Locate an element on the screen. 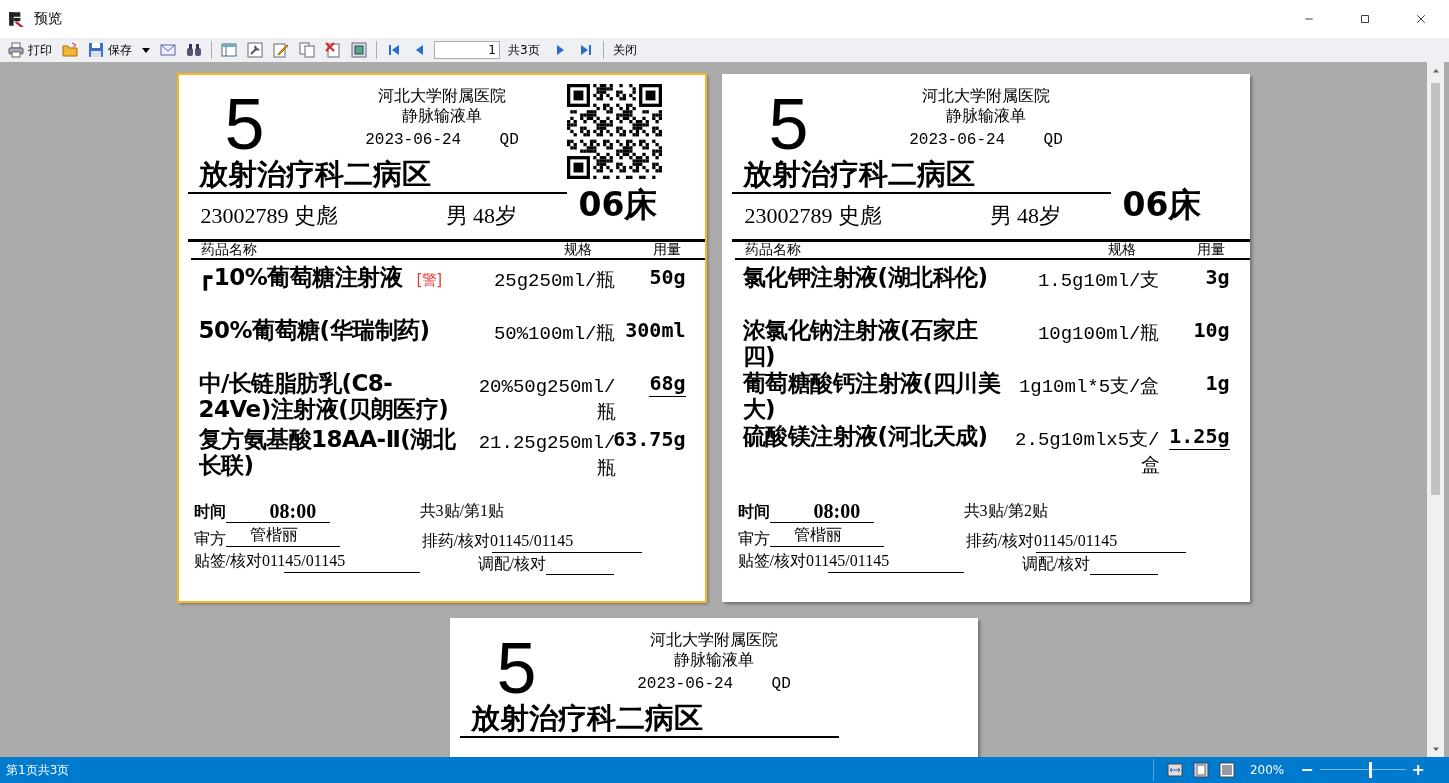 The width and height of the screenshot is (1449, 783). drug-spec: 25g250ml/瓶 is located at coordinates (554, 281).